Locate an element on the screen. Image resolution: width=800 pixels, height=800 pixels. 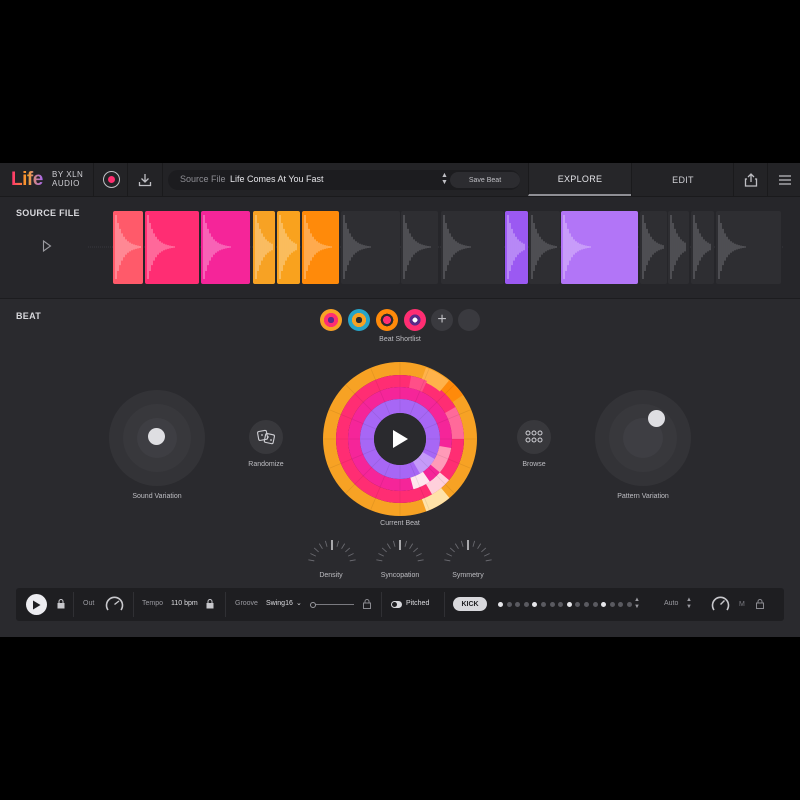
import-button is located at coordinates (145, 179).